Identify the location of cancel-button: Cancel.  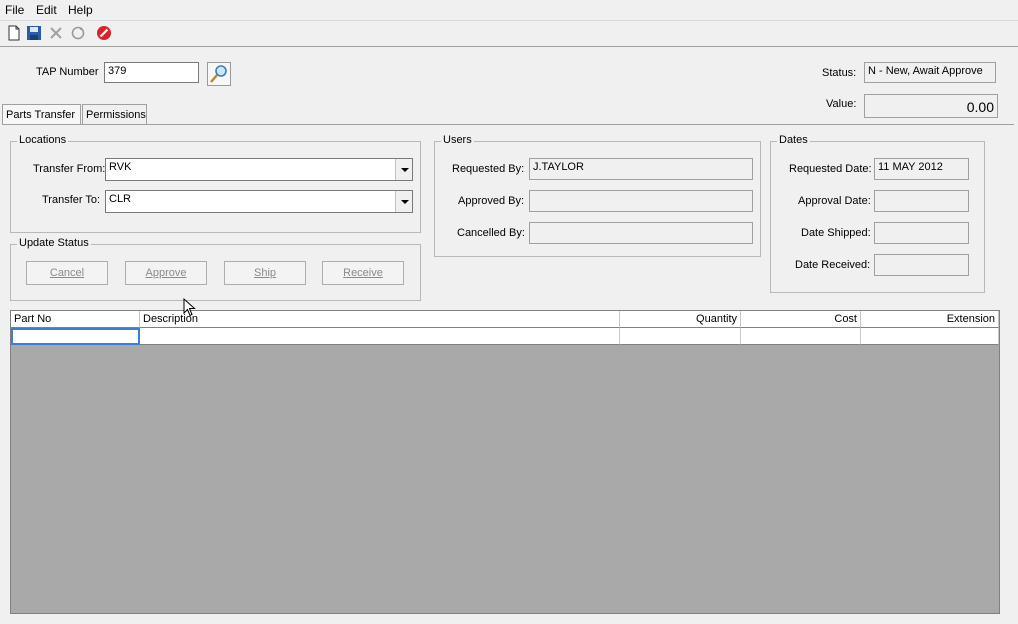
(67, 273).